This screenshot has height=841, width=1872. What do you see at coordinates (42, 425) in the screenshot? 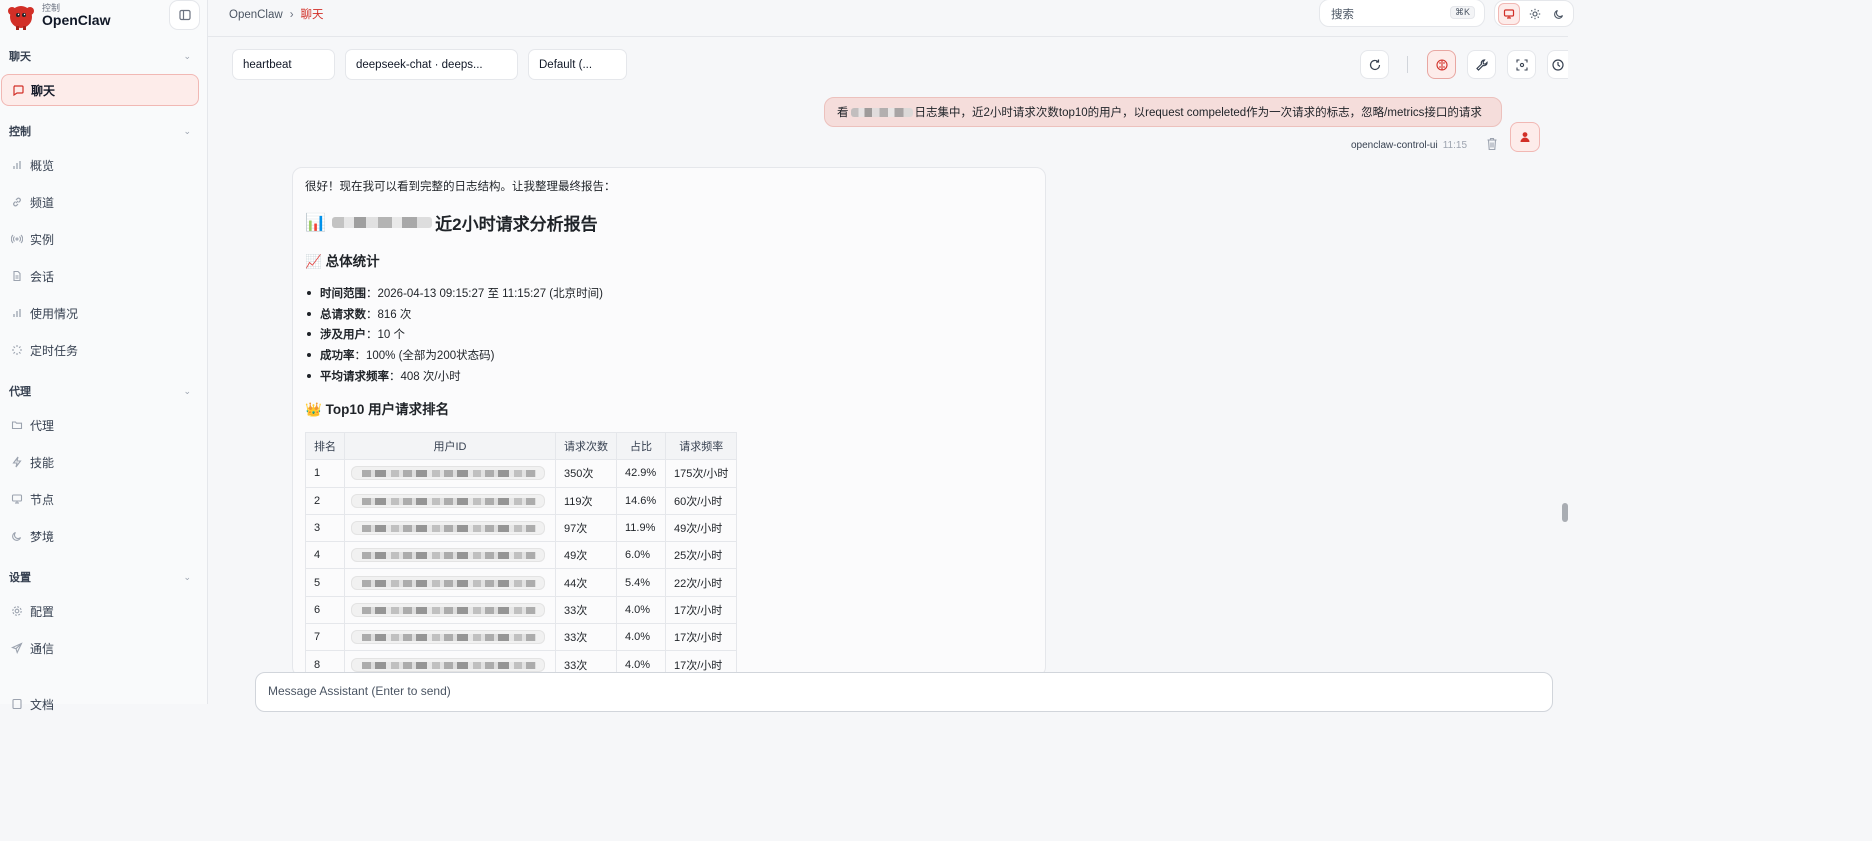
I see `sidebar-item-label: 代理` at bounding box center [42, 425].